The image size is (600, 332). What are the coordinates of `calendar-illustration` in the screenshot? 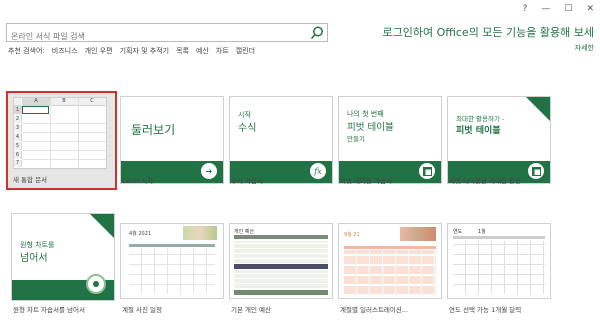 It's located at (418, 234).